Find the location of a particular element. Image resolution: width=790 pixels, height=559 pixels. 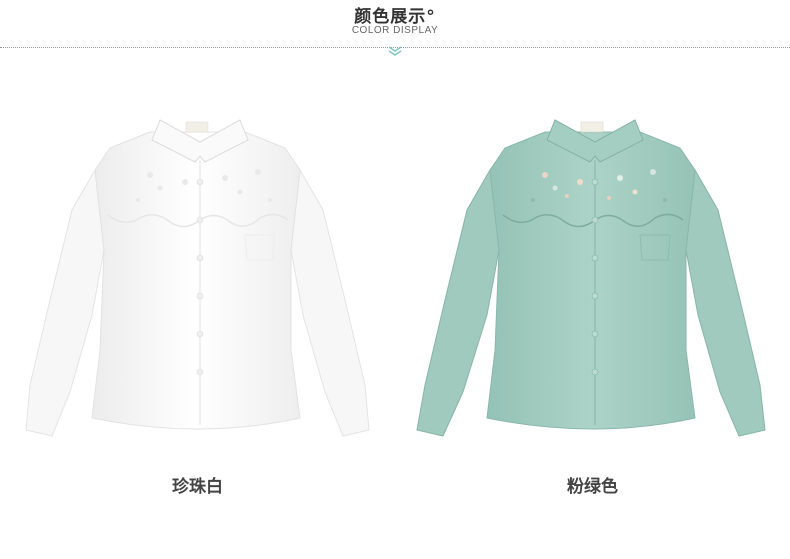

section-subtitle: COLOR DISPLAY is located at coordinates (395, 30).